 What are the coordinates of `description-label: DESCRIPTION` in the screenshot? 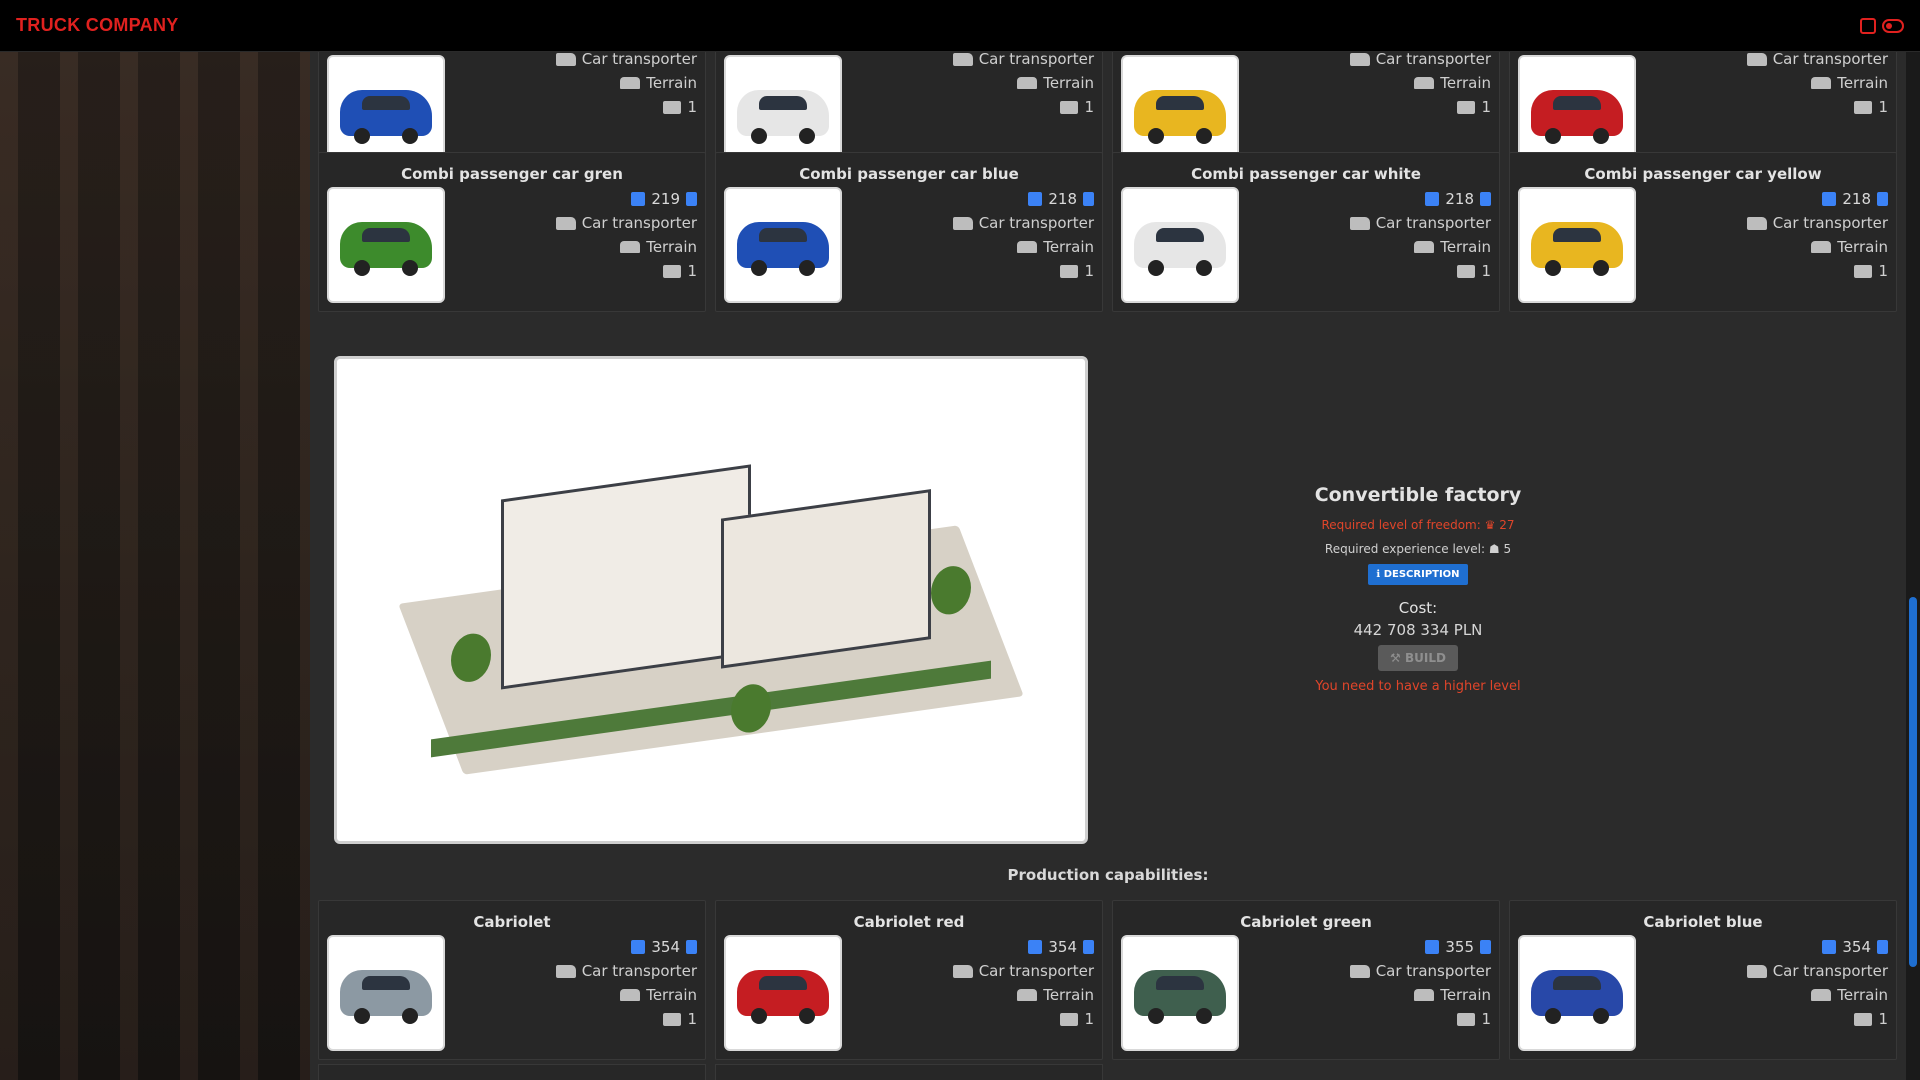 It's located at (1421, 574).